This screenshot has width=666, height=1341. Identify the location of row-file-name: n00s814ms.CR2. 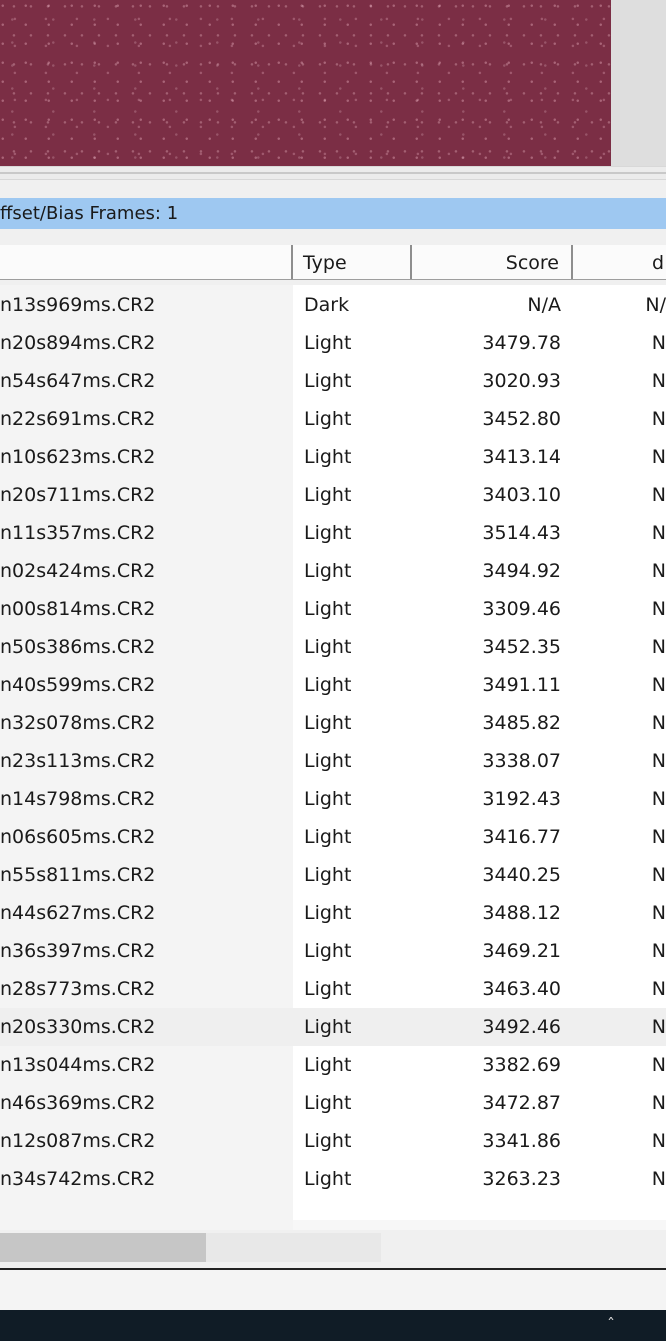
(78, 609).